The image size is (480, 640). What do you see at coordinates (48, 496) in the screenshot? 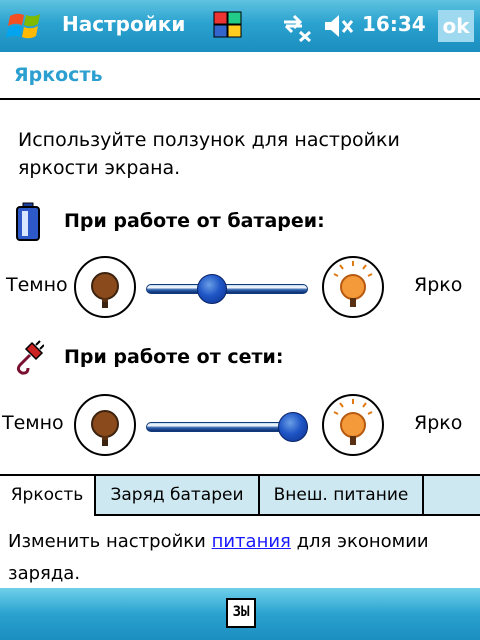
I see `tab-brightness: Яркость` at bounding box center [48, 496].